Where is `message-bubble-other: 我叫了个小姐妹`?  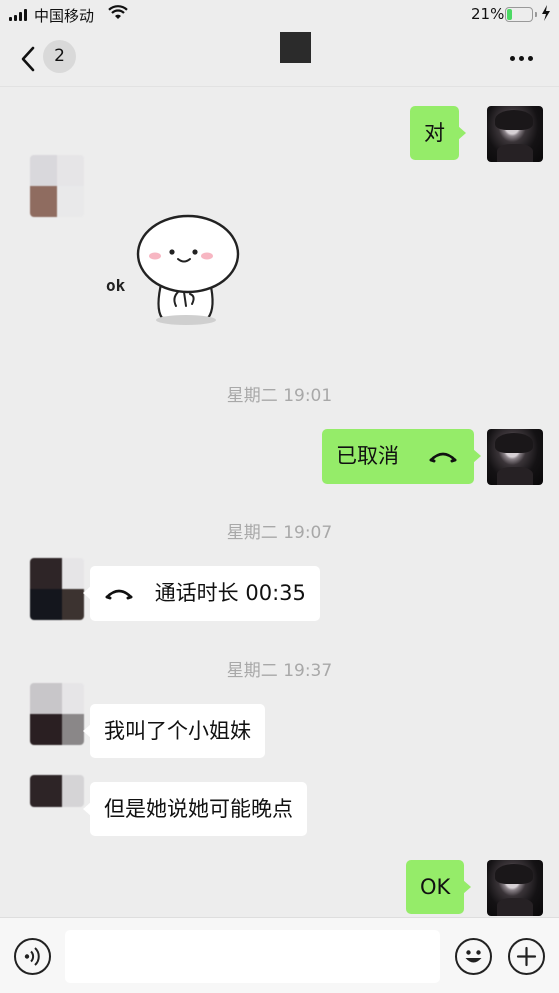
message-bubble-other: 我叫了个小姐妹 is located at coordinates (174, 731).